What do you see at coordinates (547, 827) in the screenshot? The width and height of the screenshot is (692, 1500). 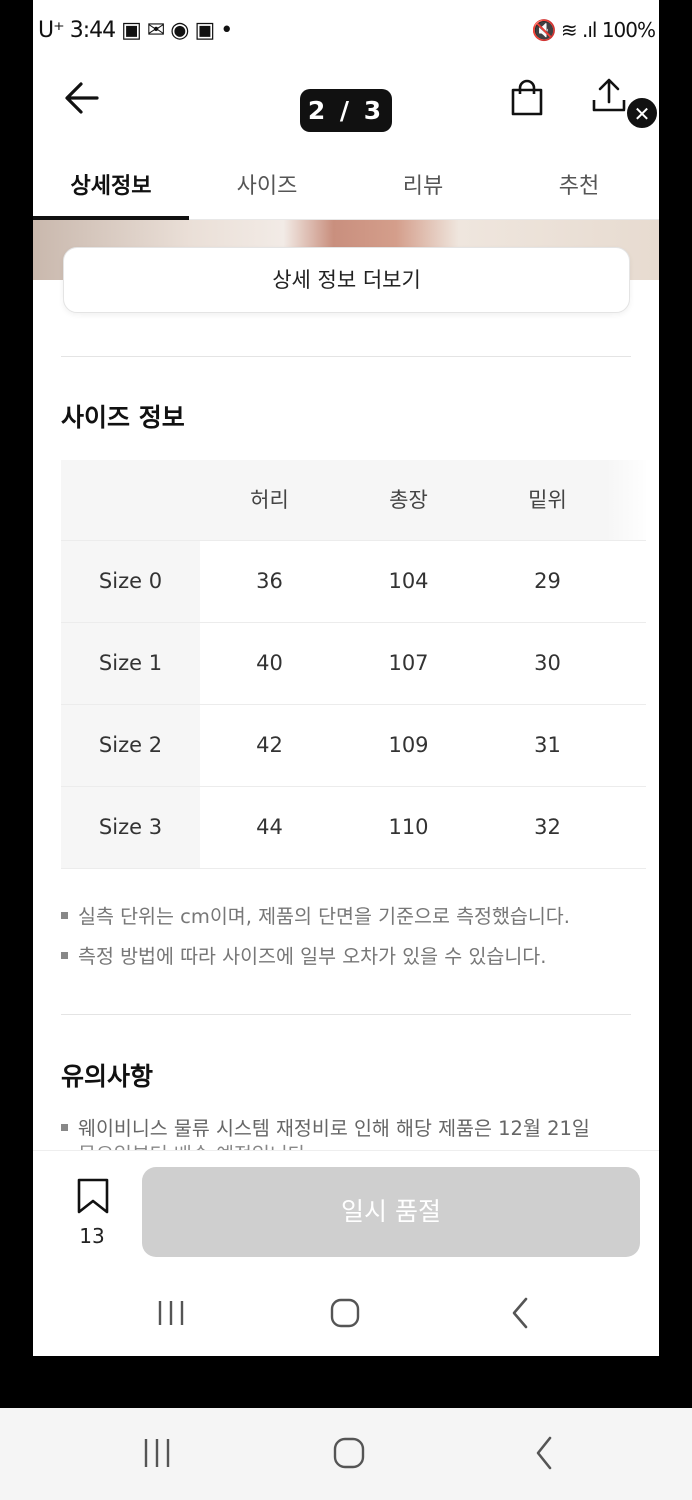 I see `table-cell: 32` at bounding box center [547, 827].